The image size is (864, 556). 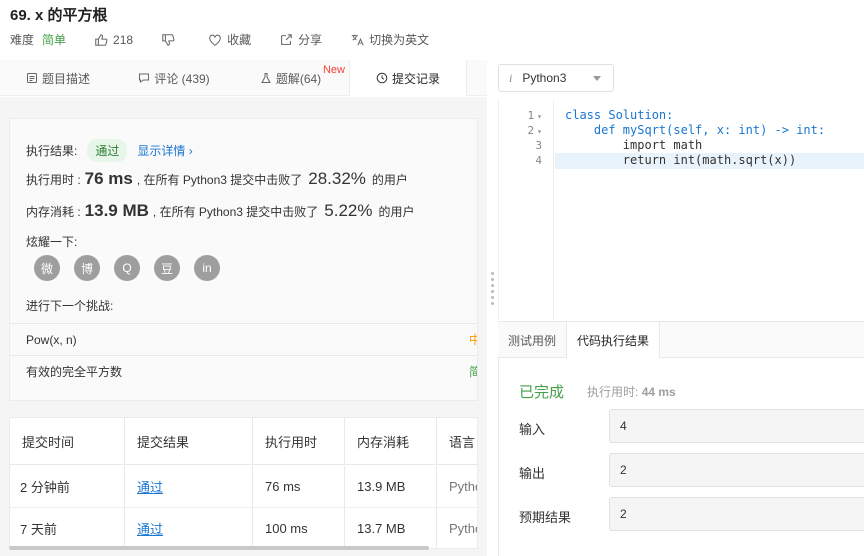 I want to click on runtime-percent: 28.32%, so click(x=337, y=178).